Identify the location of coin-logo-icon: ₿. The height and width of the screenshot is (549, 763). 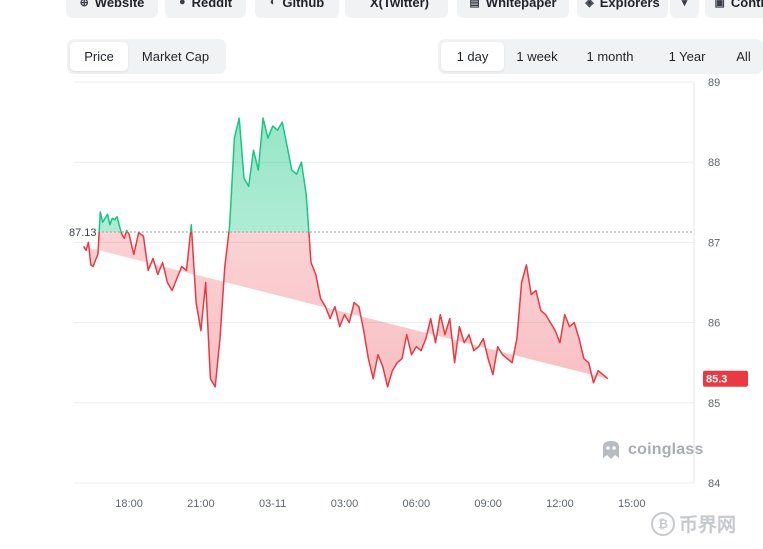
(663, 523).